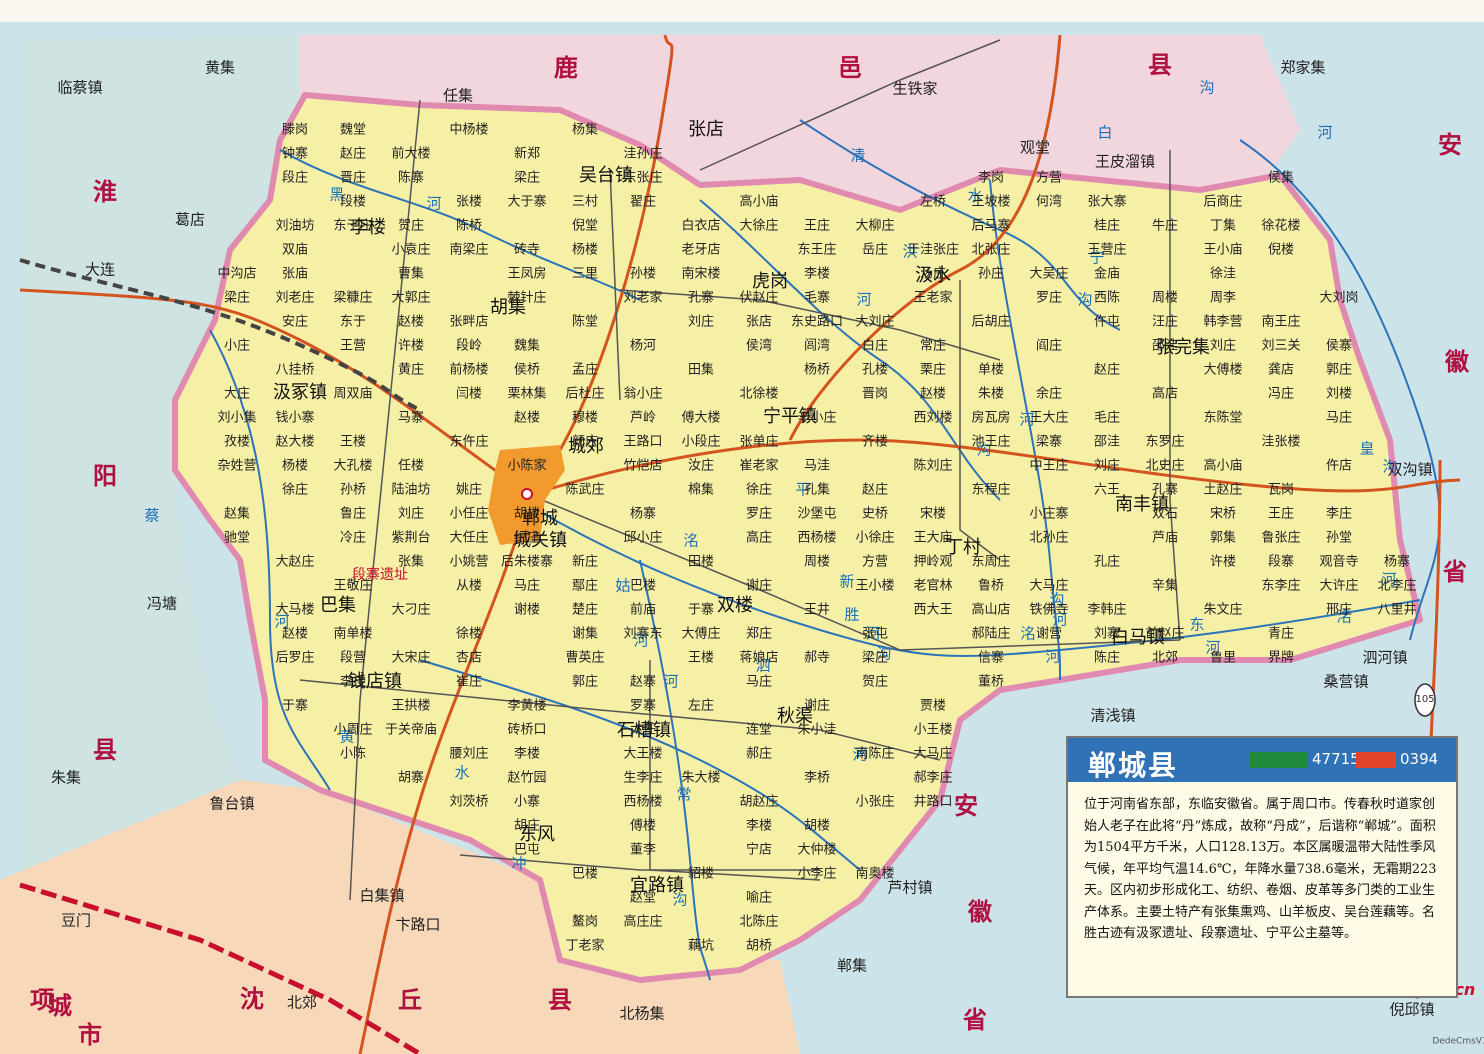  Describe the element at coordinates (991, 490) in the screenshot. I see `village-label: 东程庄` at that location.